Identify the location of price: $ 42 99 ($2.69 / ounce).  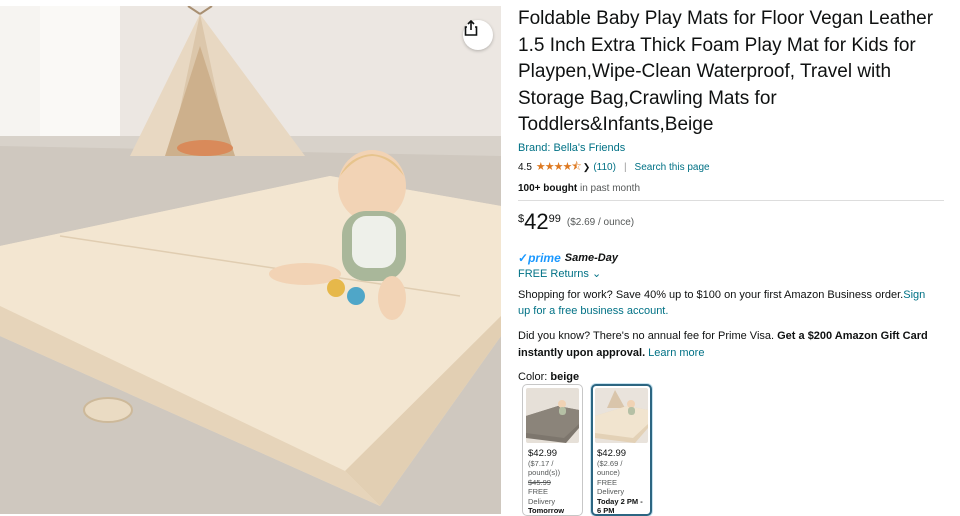
(733, 221).